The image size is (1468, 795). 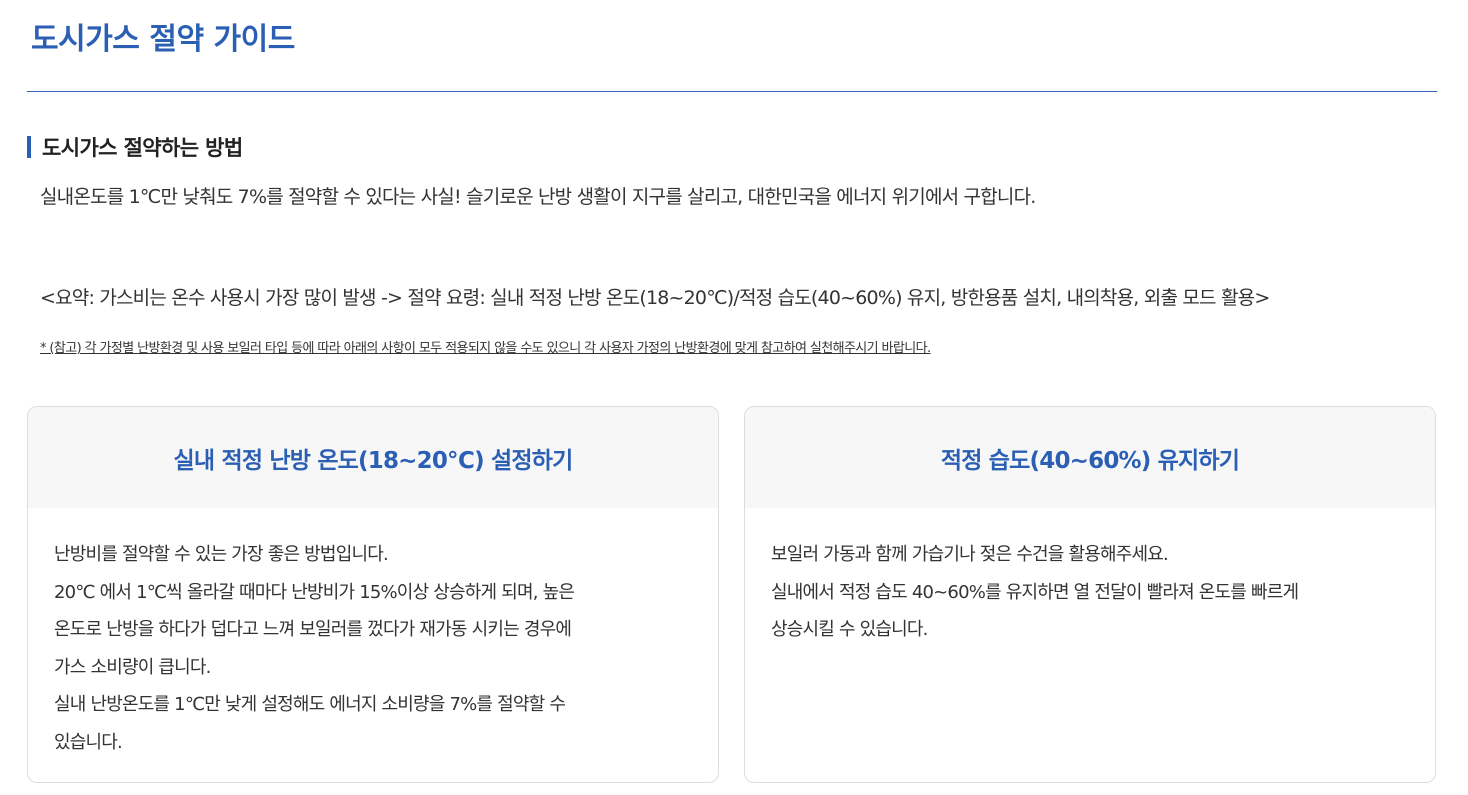 I want to click on card-title: 실내 적정 난방 온도(18~20℃) 설정하기, so click(x=373, y=460).